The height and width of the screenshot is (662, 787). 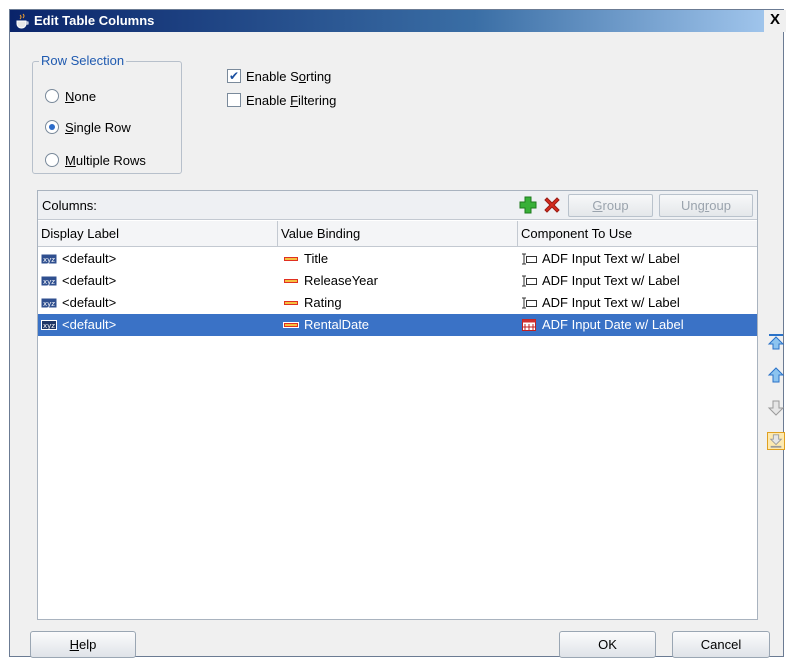 I want to click on enable-sorting-checkbox: ✔ Enable Sorting, so click(x=279, y=76).